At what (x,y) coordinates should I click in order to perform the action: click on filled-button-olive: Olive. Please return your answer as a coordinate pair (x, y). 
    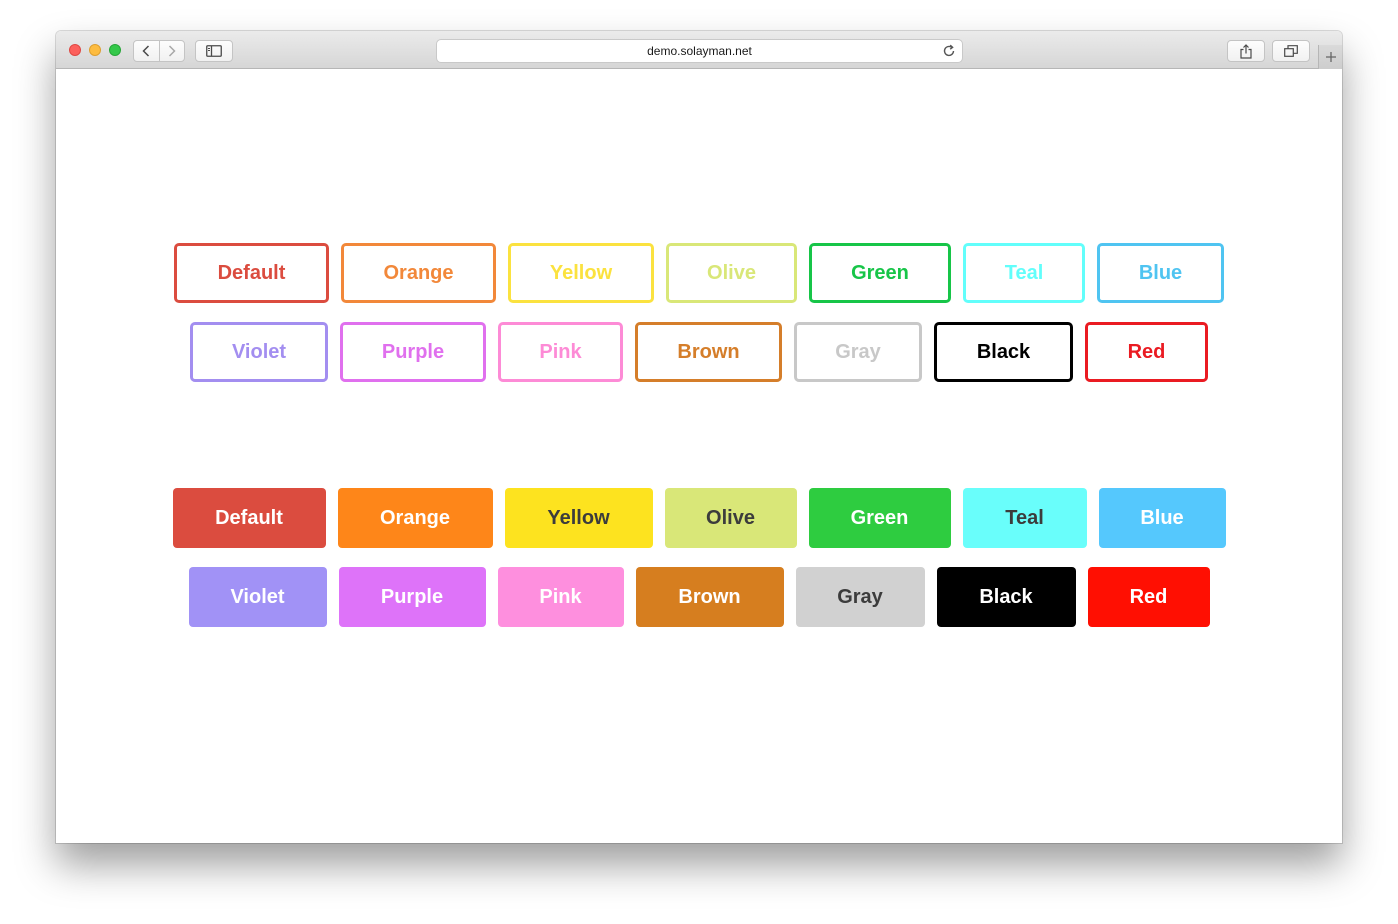
    Looking at the image, I should click on (730, 518).